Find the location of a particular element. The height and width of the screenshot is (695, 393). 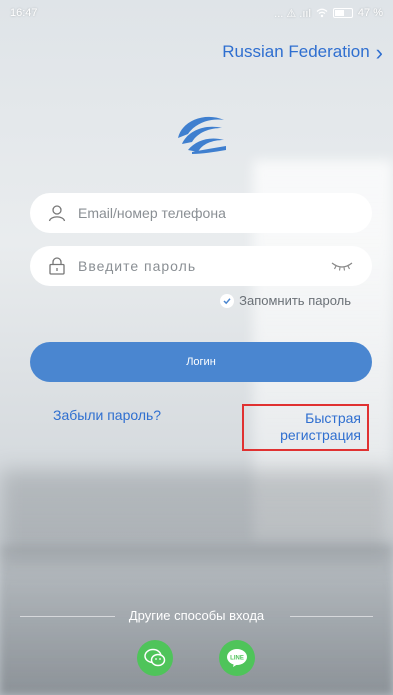

check-icon is located at coordinates (227, 300).